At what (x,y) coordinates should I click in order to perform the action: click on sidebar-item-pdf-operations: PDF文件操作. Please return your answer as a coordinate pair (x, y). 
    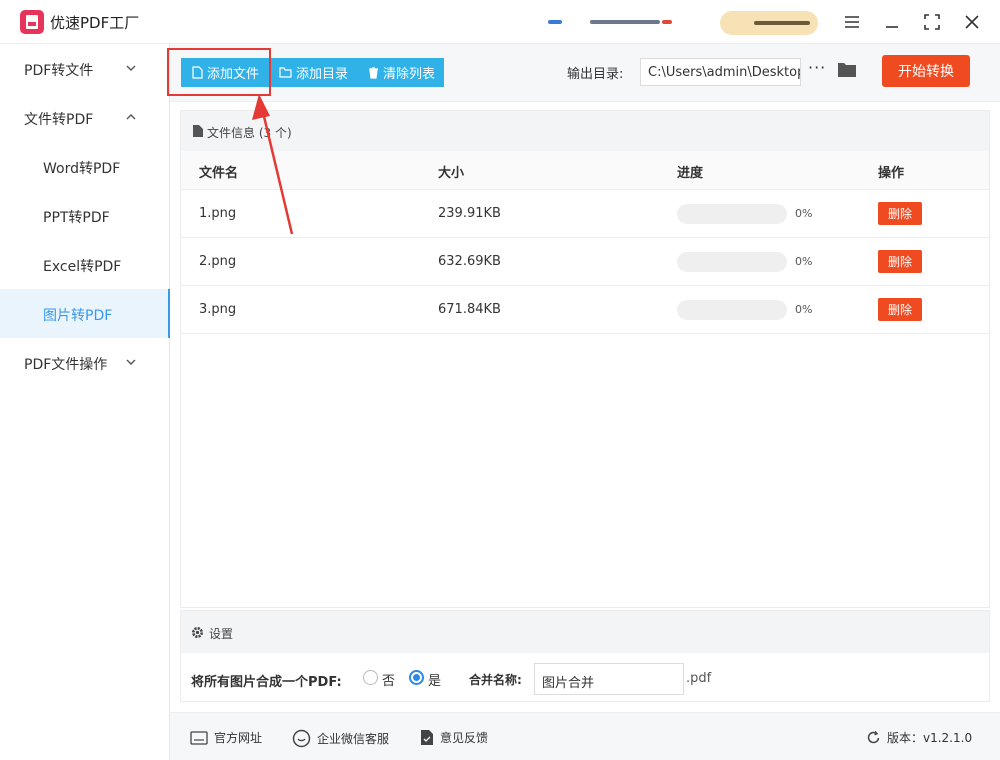
    Looking at the image, I should click on (85, 362).